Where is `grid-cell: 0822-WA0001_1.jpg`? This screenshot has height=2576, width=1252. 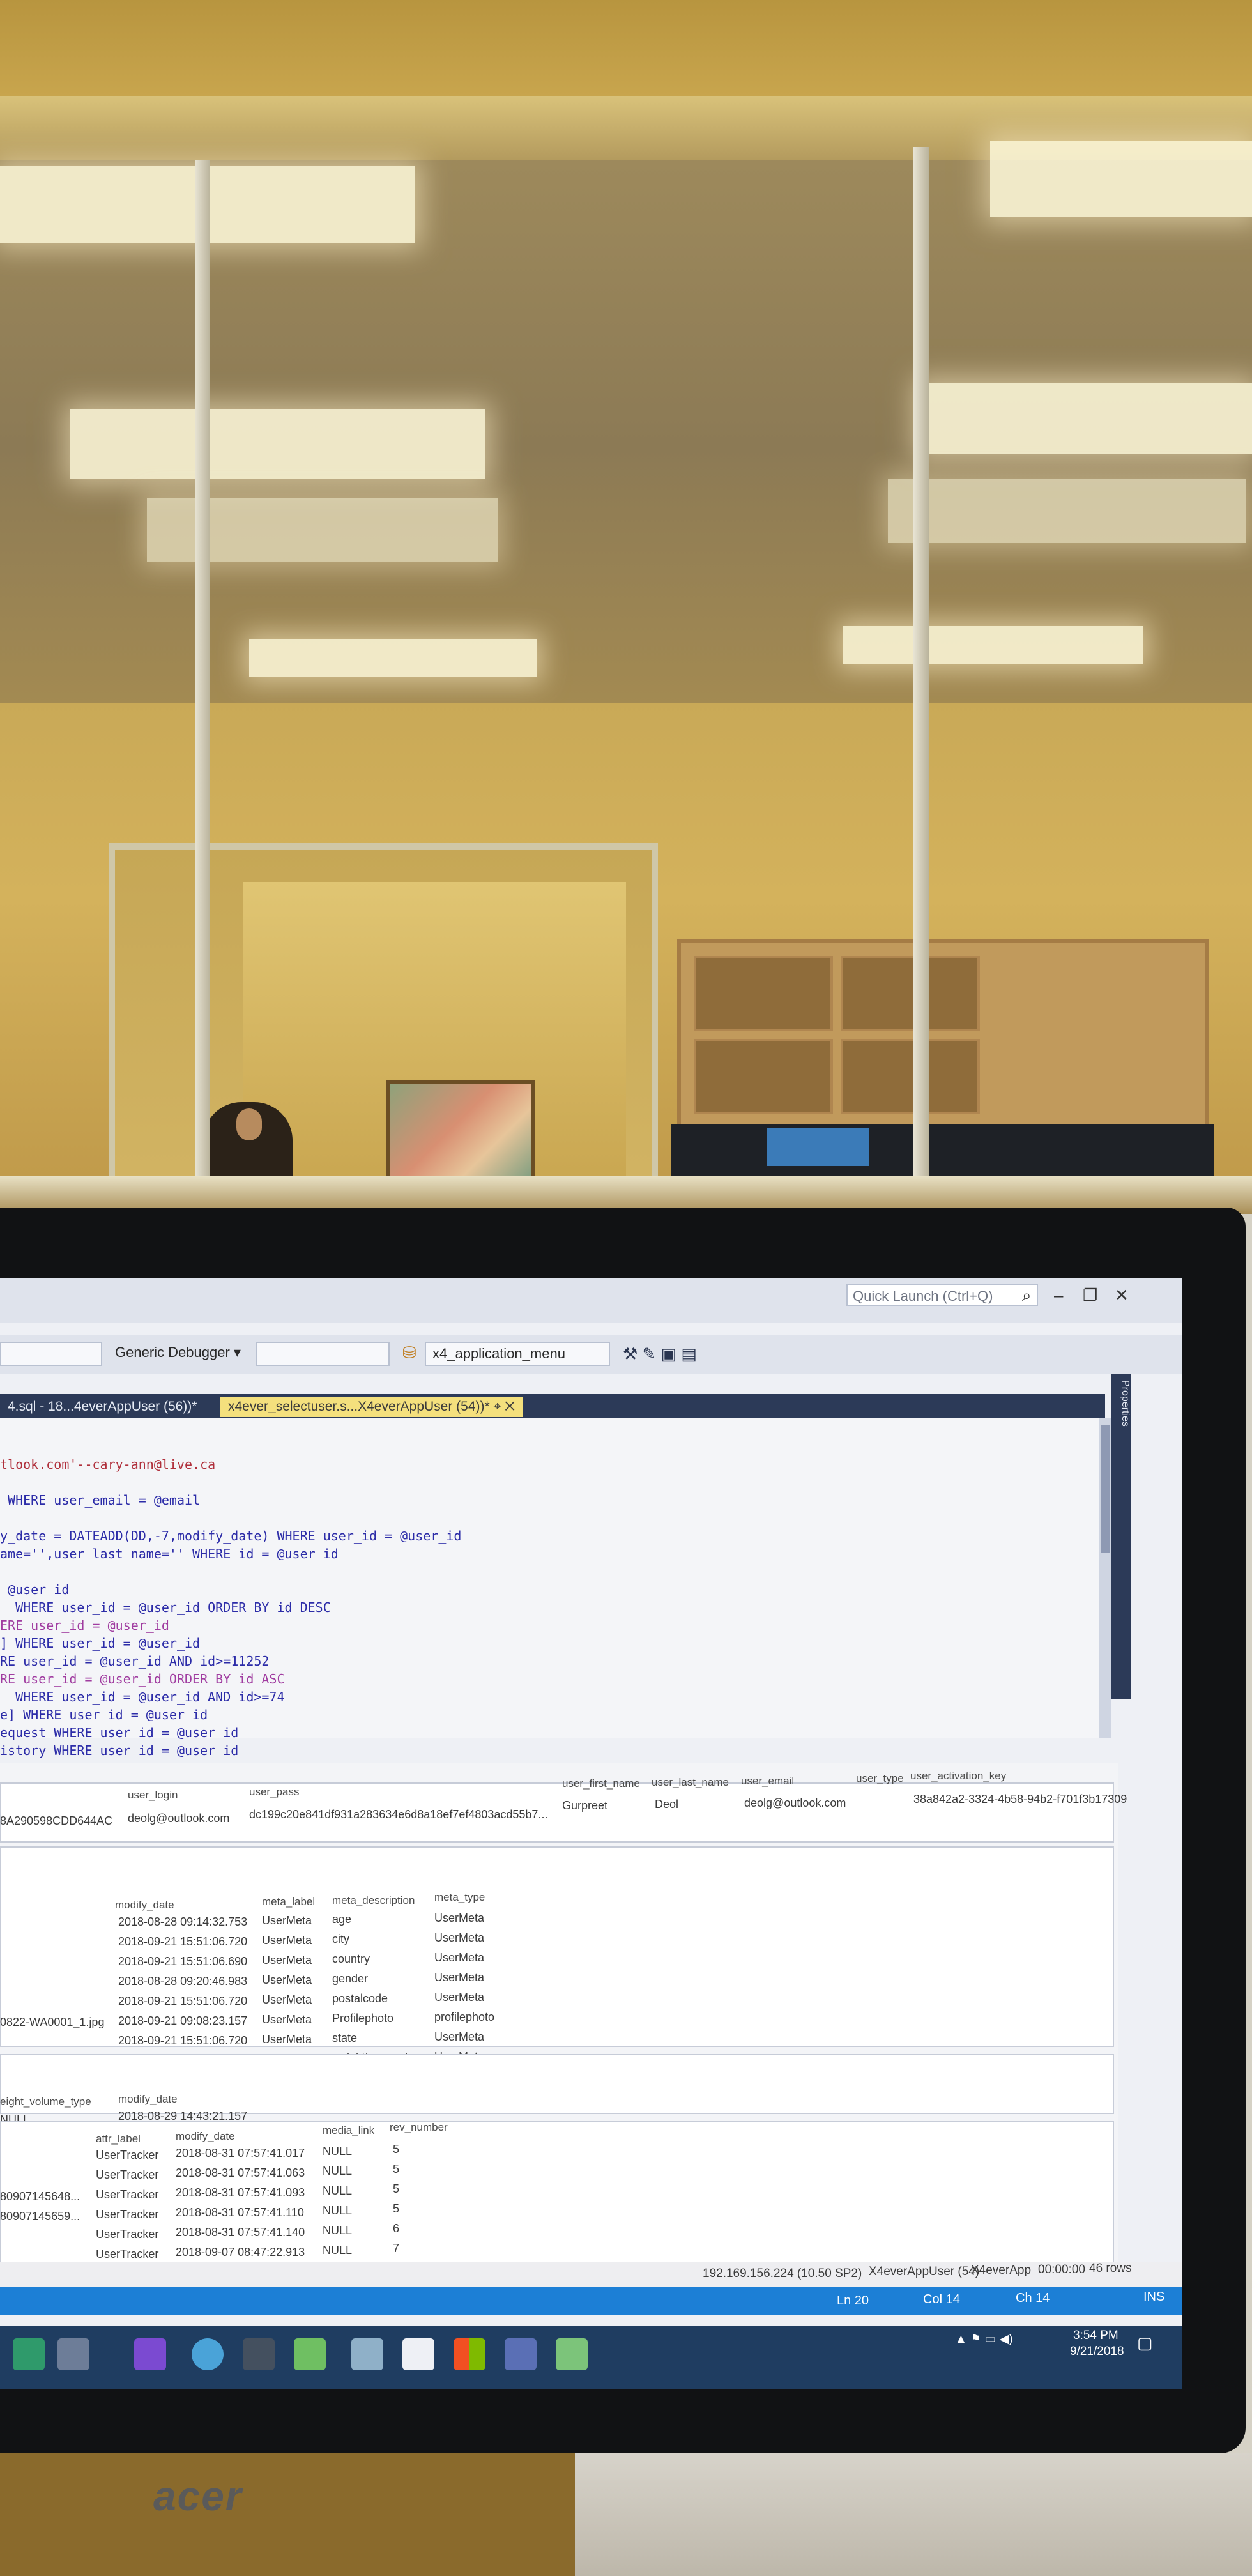 grid-cell: 0822-WA0001_1.jpg is located at coordinates (52, 2022).